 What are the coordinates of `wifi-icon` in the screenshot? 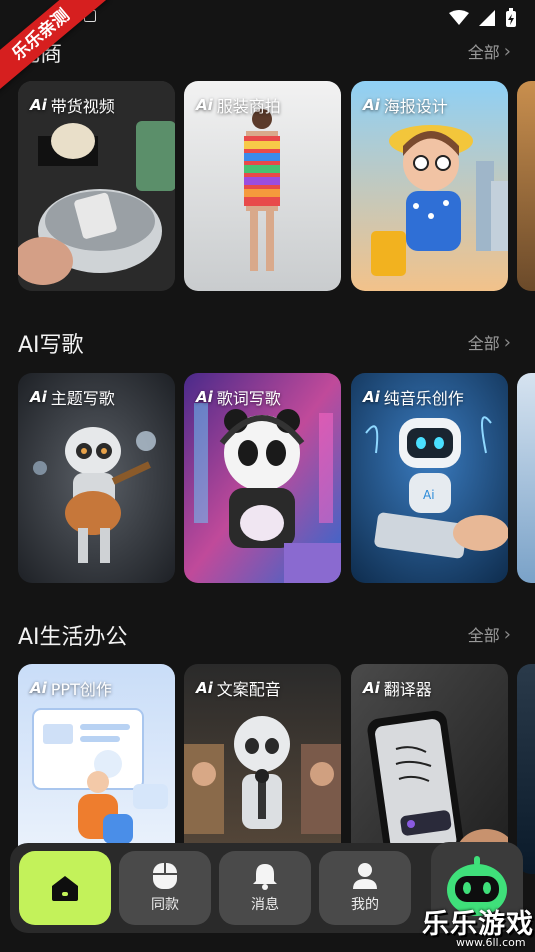 It's located at (459, 17).